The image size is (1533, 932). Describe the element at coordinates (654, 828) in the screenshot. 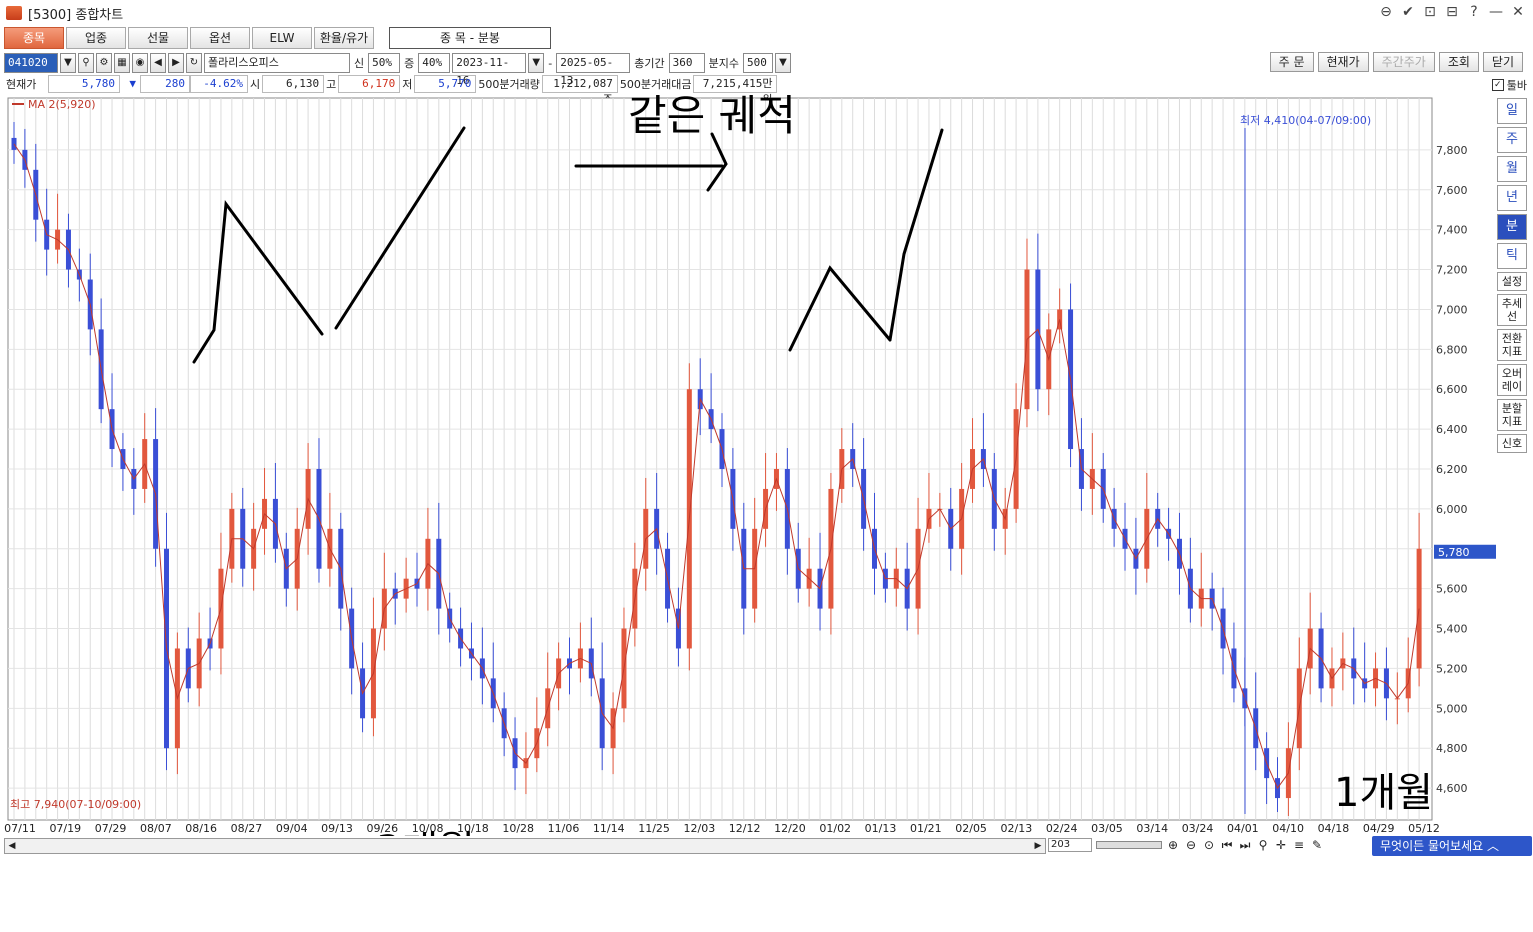

I see `x-tick-label: 11/25` at that location.